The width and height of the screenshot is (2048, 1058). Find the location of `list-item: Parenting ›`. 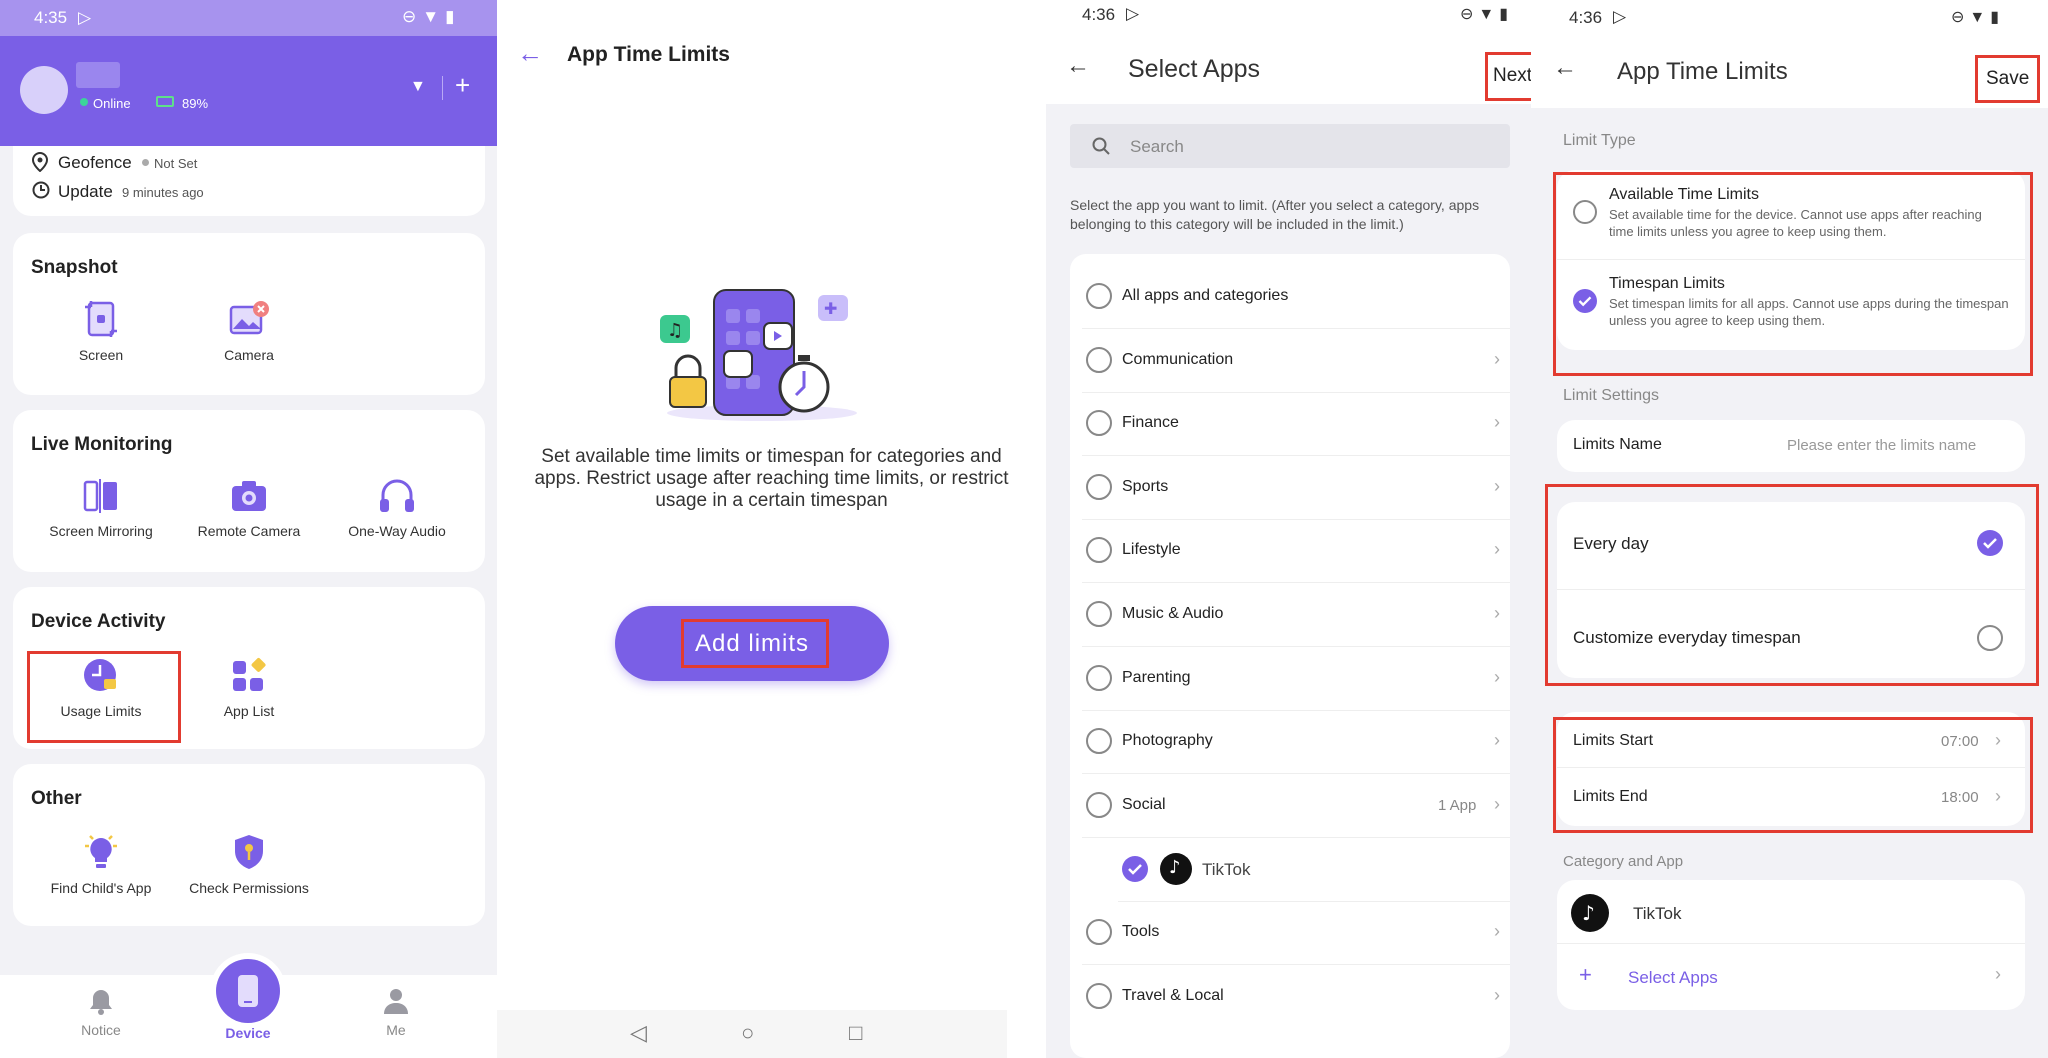

list-item: Parenting › is located at coordinates (1296, 679).